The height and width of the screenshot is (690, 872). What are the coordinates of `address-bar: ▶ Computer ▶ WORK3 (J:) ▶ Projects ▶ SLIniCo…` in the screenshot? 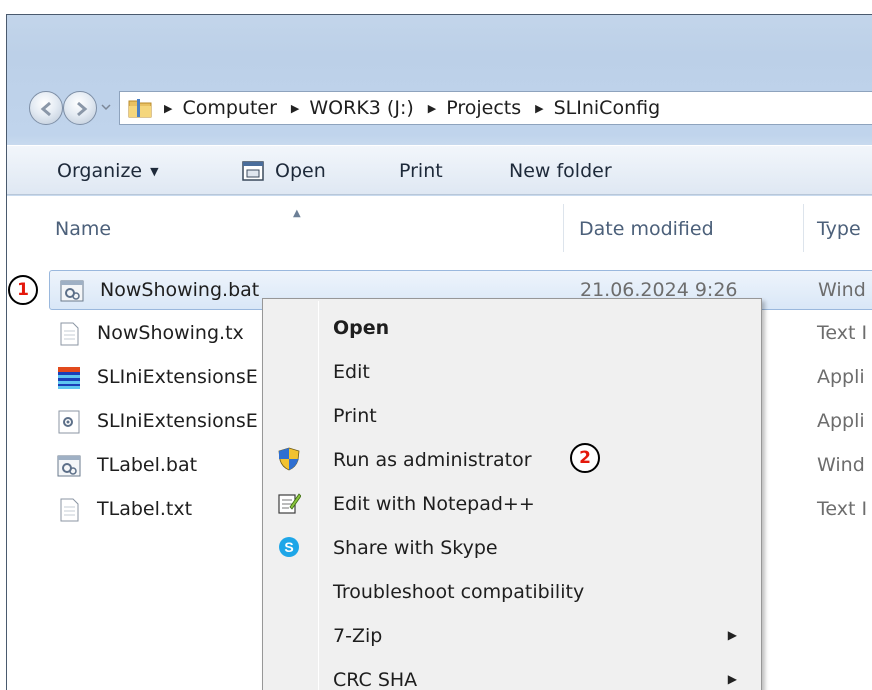 It's located at (495, 108).